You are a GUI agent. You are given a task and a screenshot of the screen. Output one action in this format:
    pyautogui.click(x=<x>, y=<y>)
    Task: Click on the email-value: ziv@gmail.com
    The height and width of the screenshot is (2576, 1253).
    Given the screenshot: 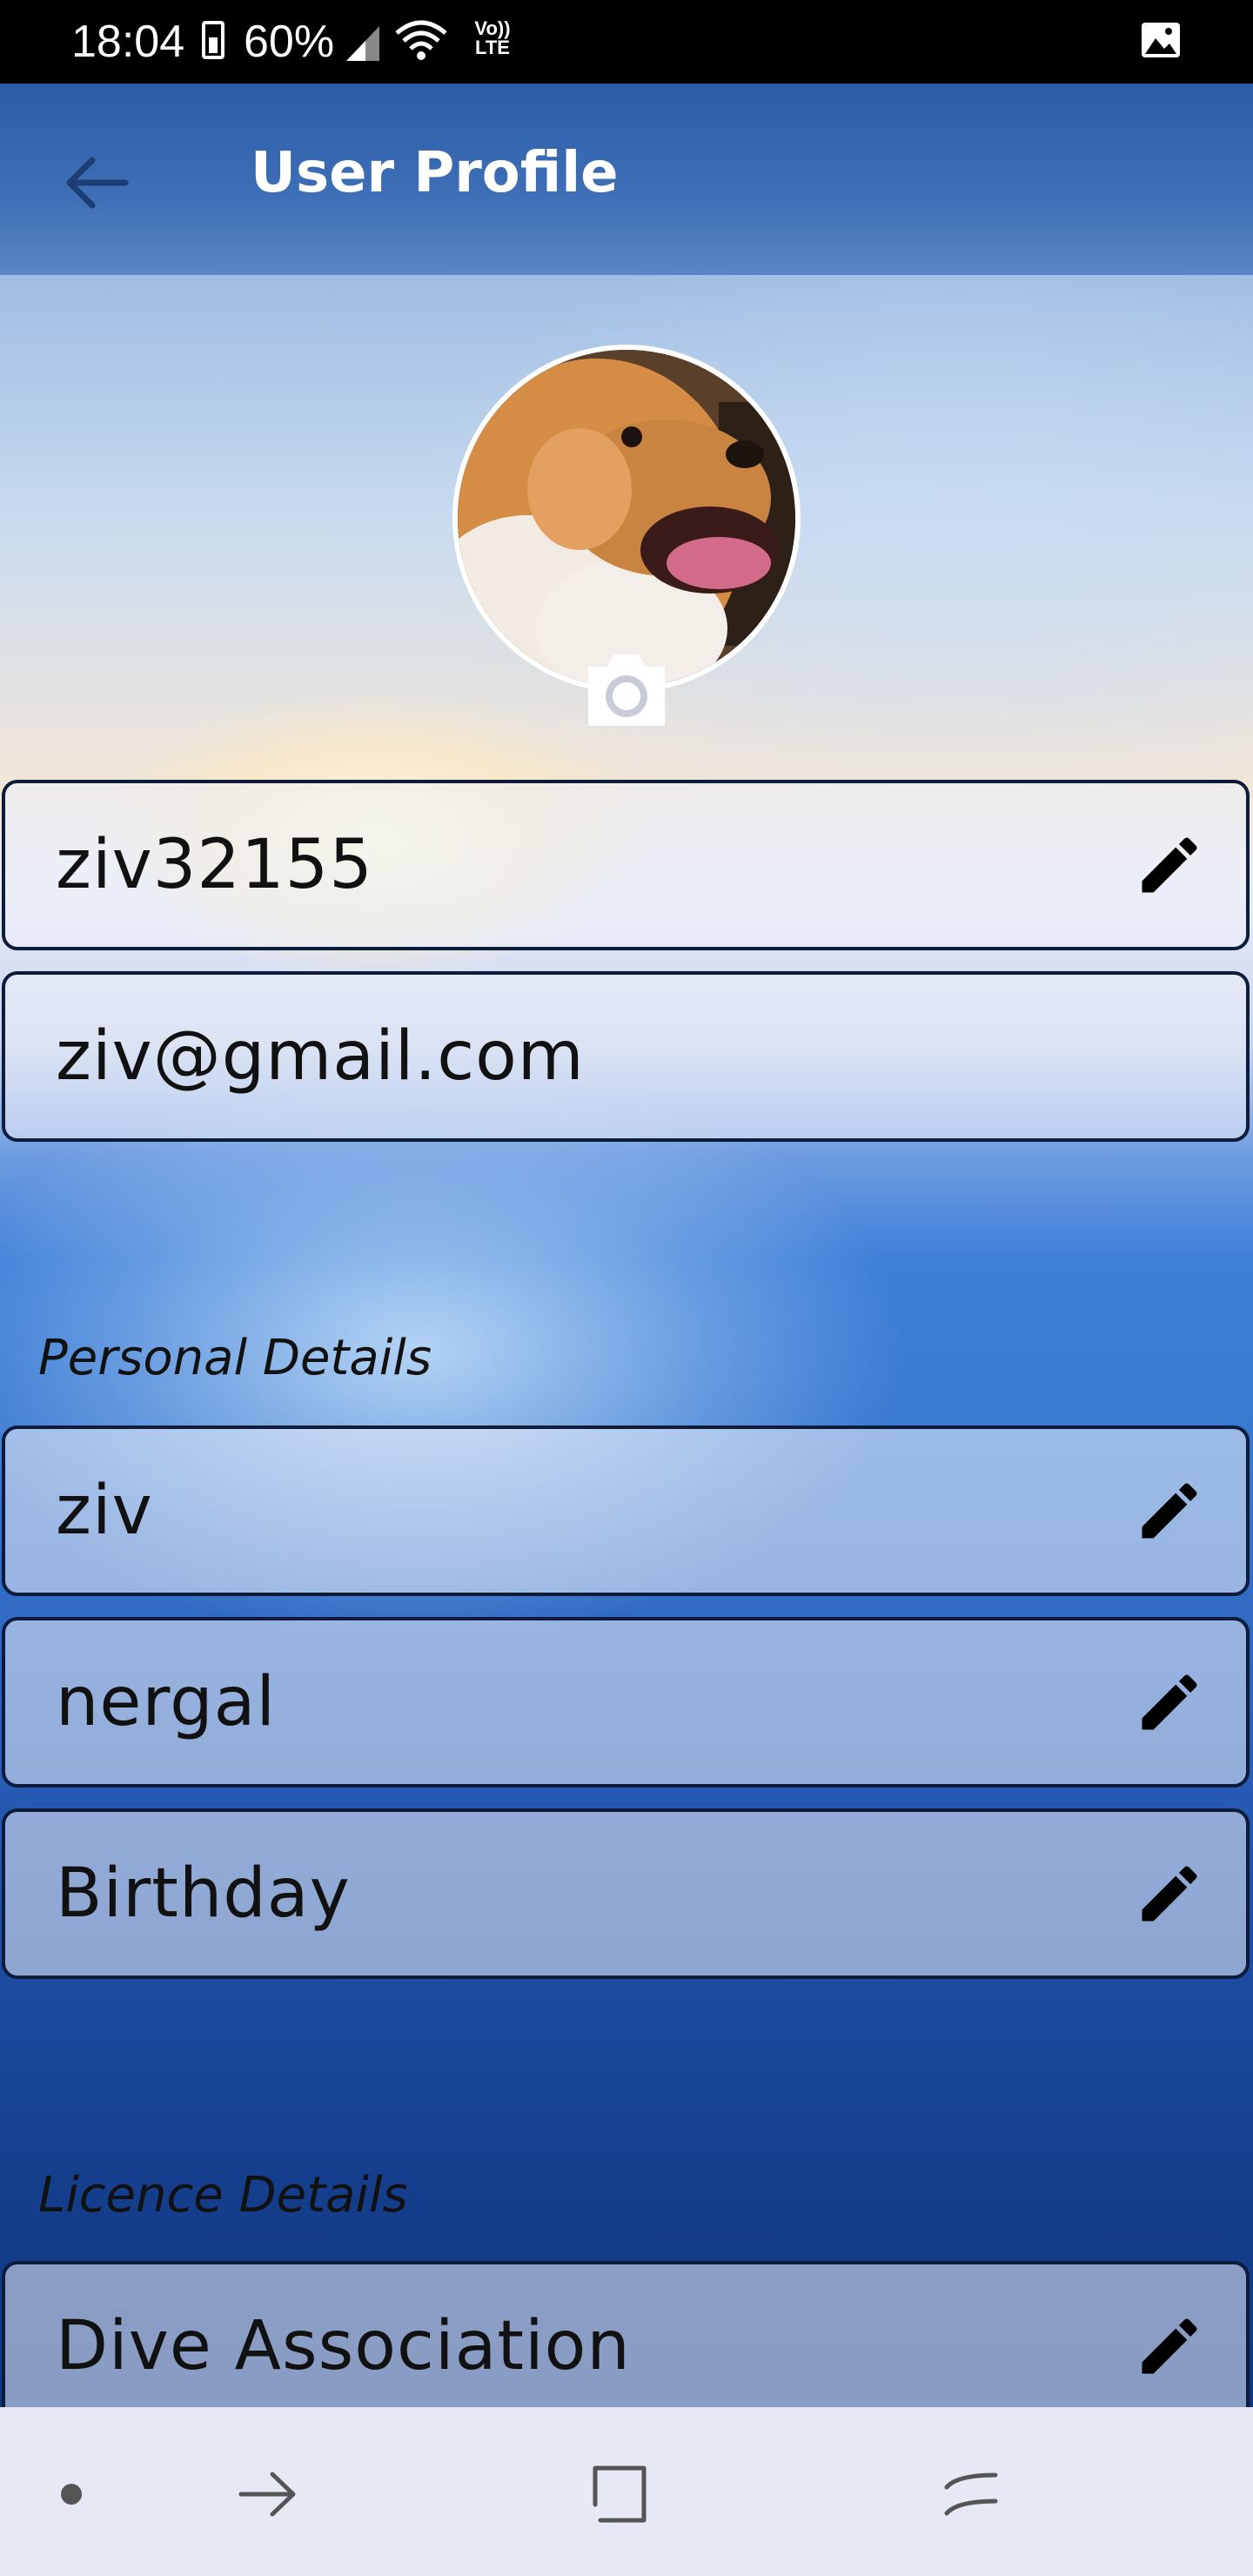 What is the action you would take?
    pyautogui.click(x=320, y=1057)
    